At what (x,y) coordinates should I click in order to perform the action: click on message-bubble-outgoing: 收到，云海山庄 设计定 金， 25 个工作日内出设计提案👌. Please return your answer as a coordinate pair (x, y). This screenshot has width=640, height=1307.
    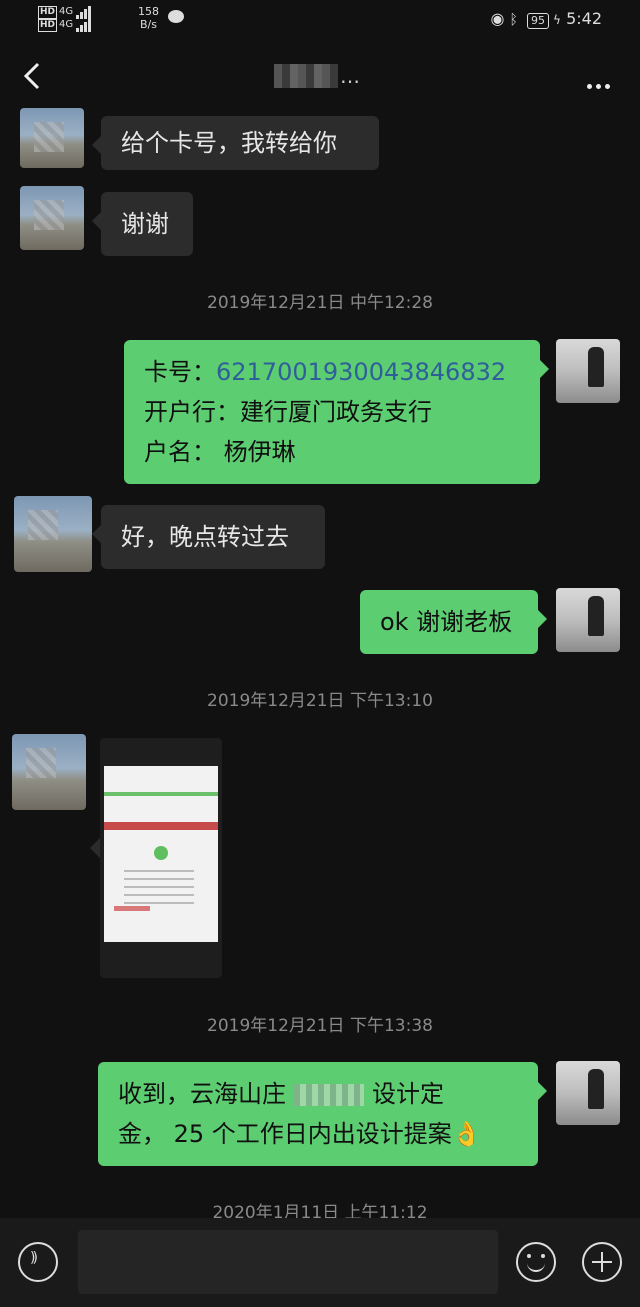
    Looking at the image, I should click on (322, 1114).